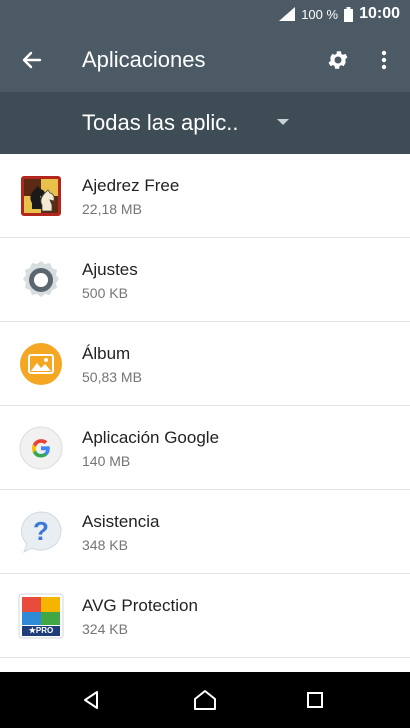  I want to click on filter-bar: Todas las aplic.., so click(205, 123).